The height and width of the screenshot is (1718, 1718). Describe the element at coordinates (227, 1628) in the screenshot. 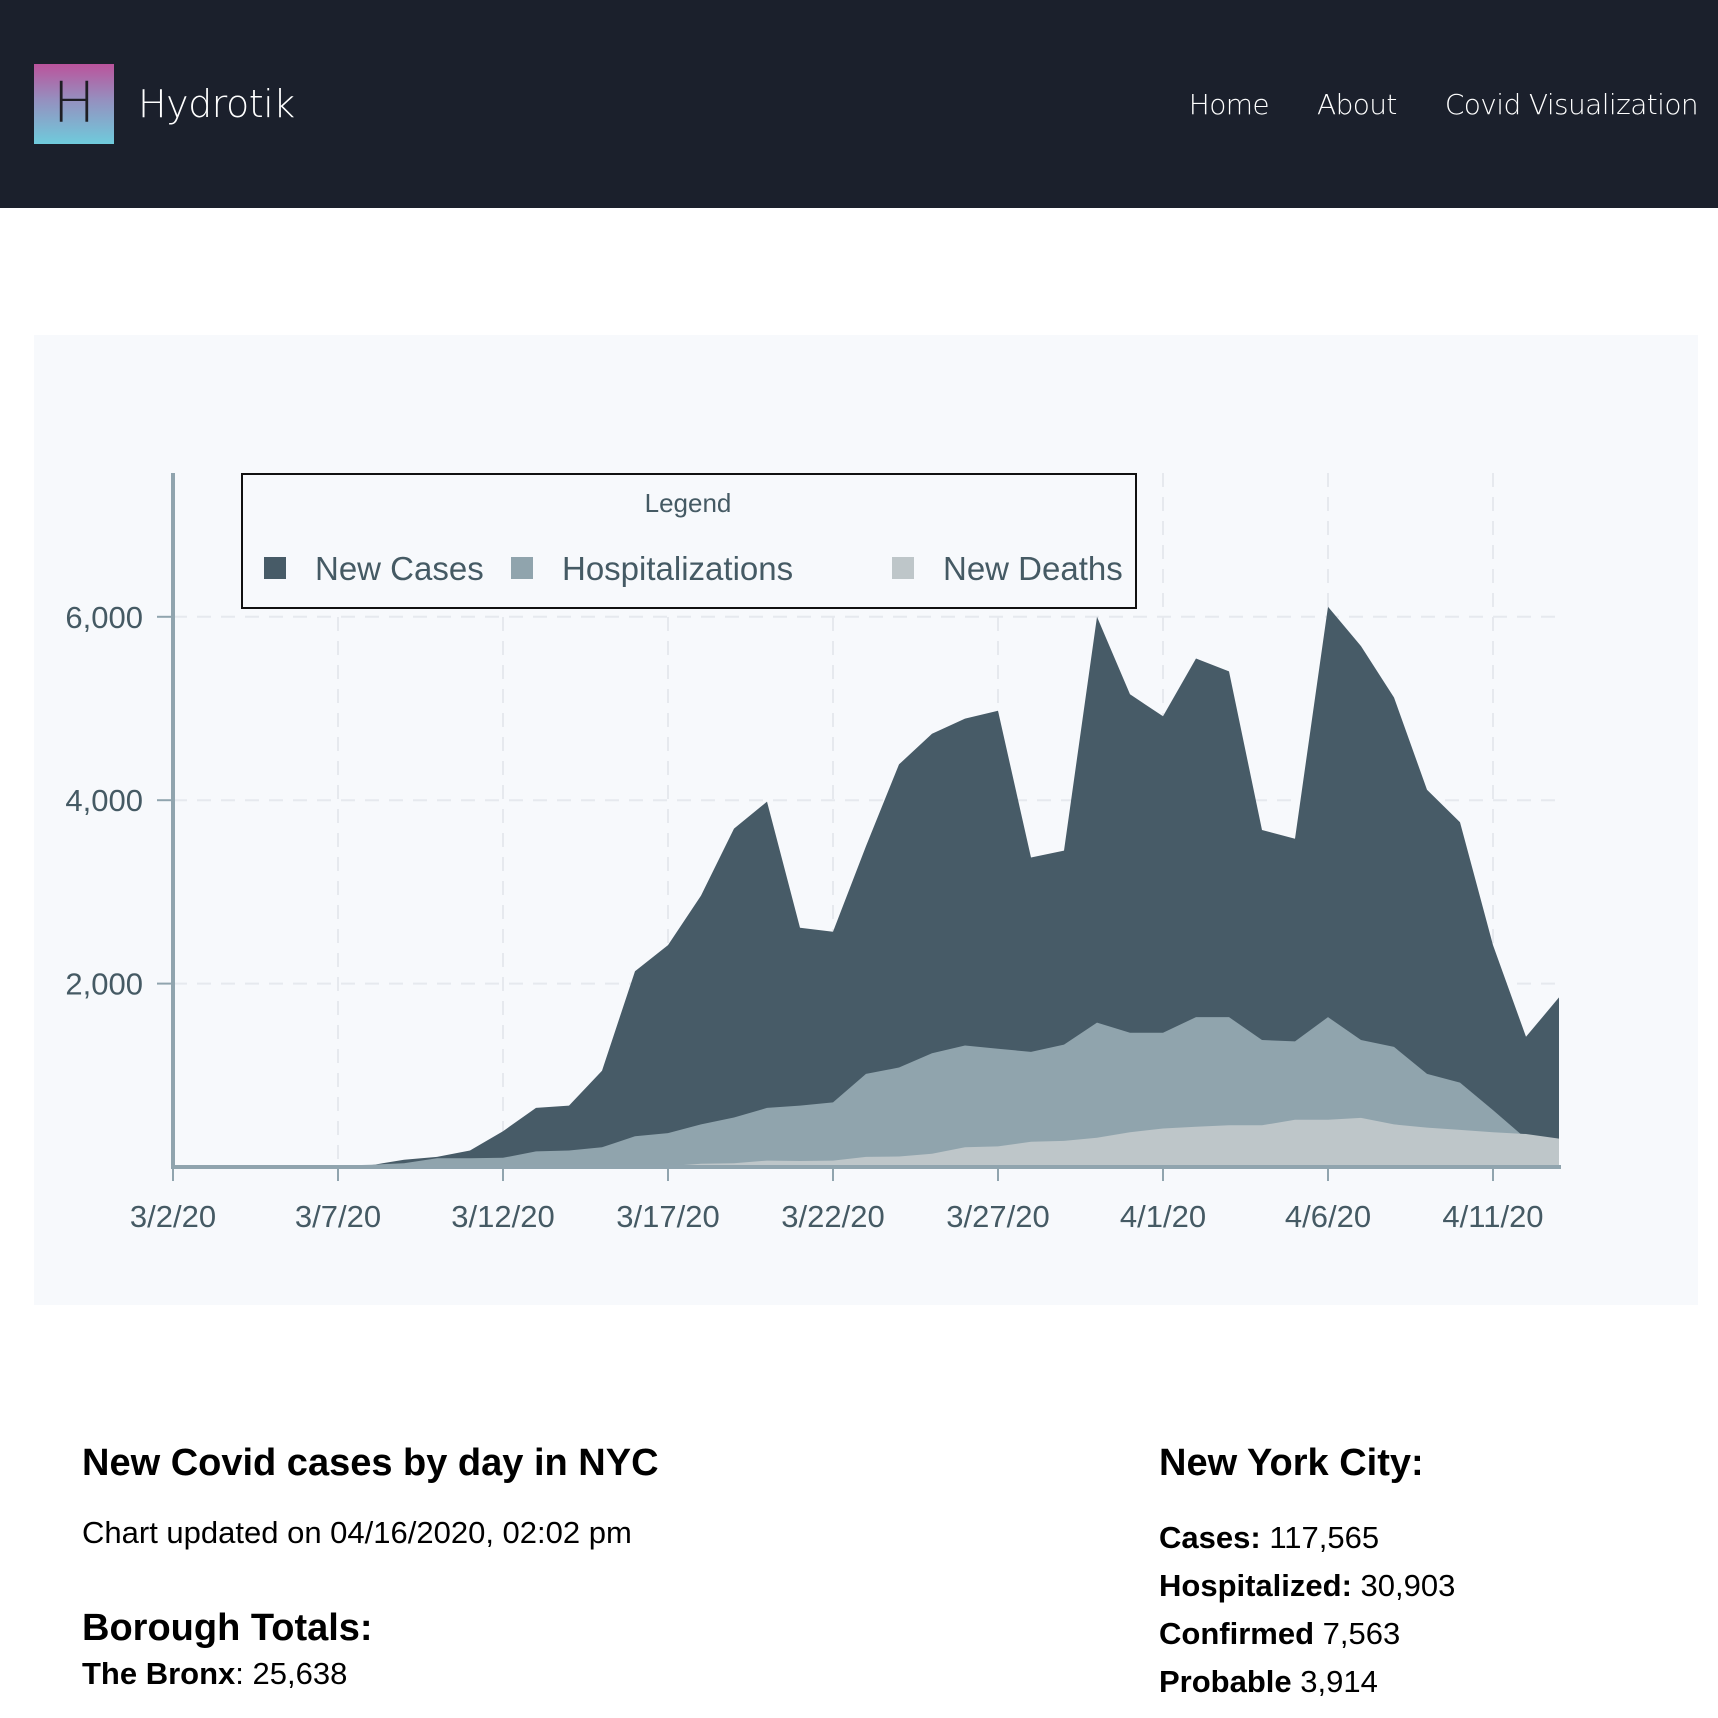

I see `borough-totals-heading: Borough Totals:` at that location.